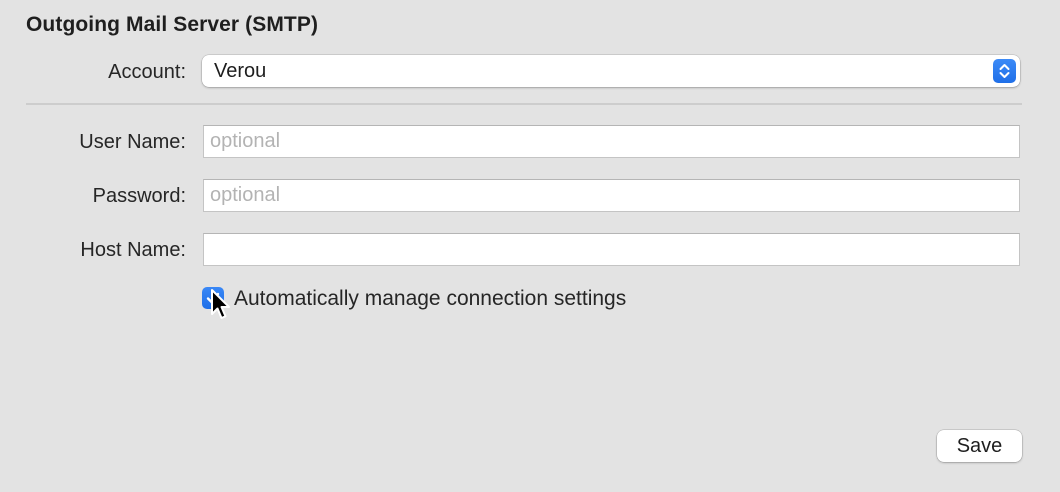 The image size is (1060, 492). I want to click on user-name-field, so click(611, 141).